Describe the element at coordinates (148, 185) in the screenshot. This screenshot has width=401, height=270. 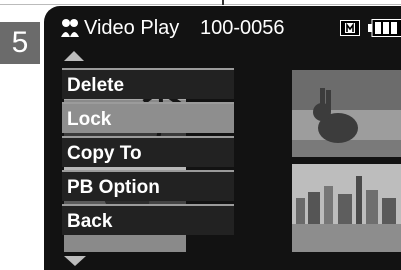
I see `menu-item-pb-option: PB Option` at that location.